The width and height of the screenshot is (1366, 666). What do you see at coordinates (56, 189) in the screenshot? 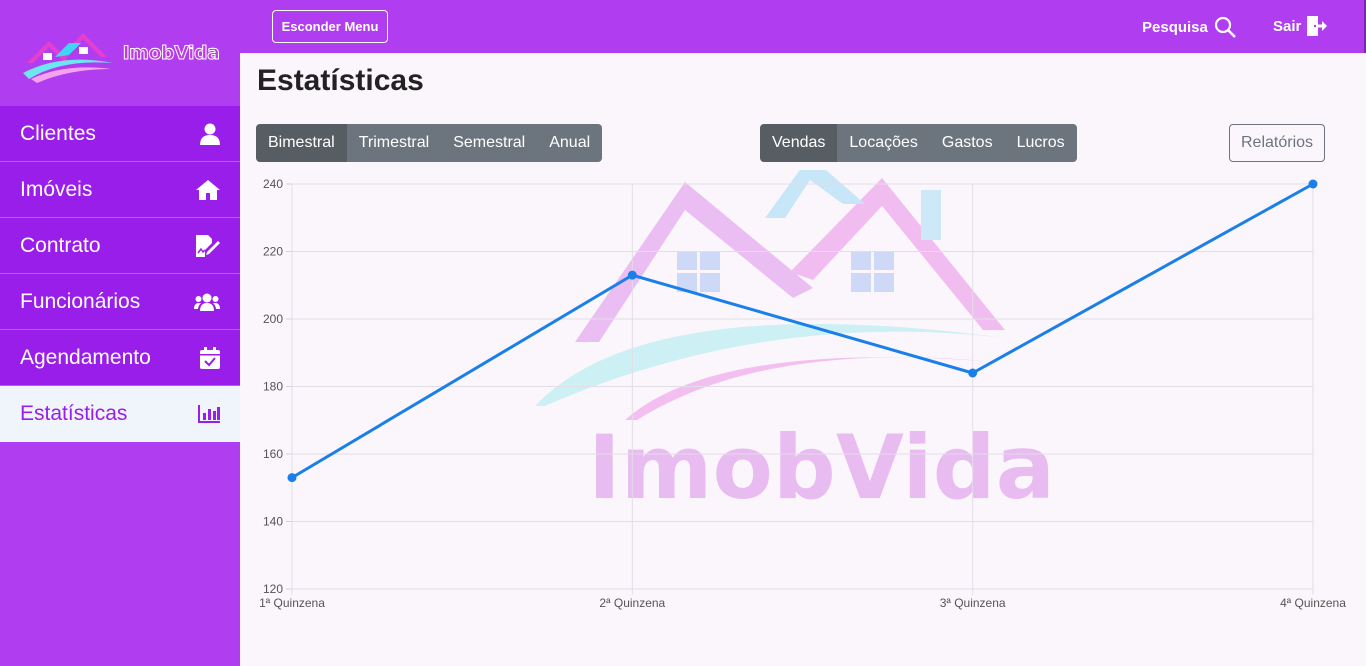
I see `sidebar-item-label: Imóveis` at bounding box center [56, 189].